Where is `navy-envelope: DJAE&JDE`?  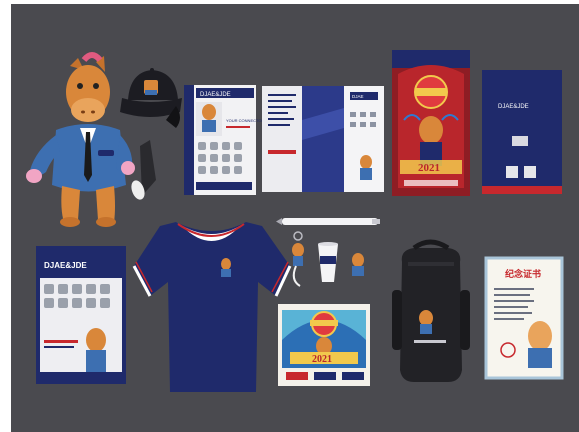
navy-envelope: DJAE&JDE is located at coordinates (522, 132).